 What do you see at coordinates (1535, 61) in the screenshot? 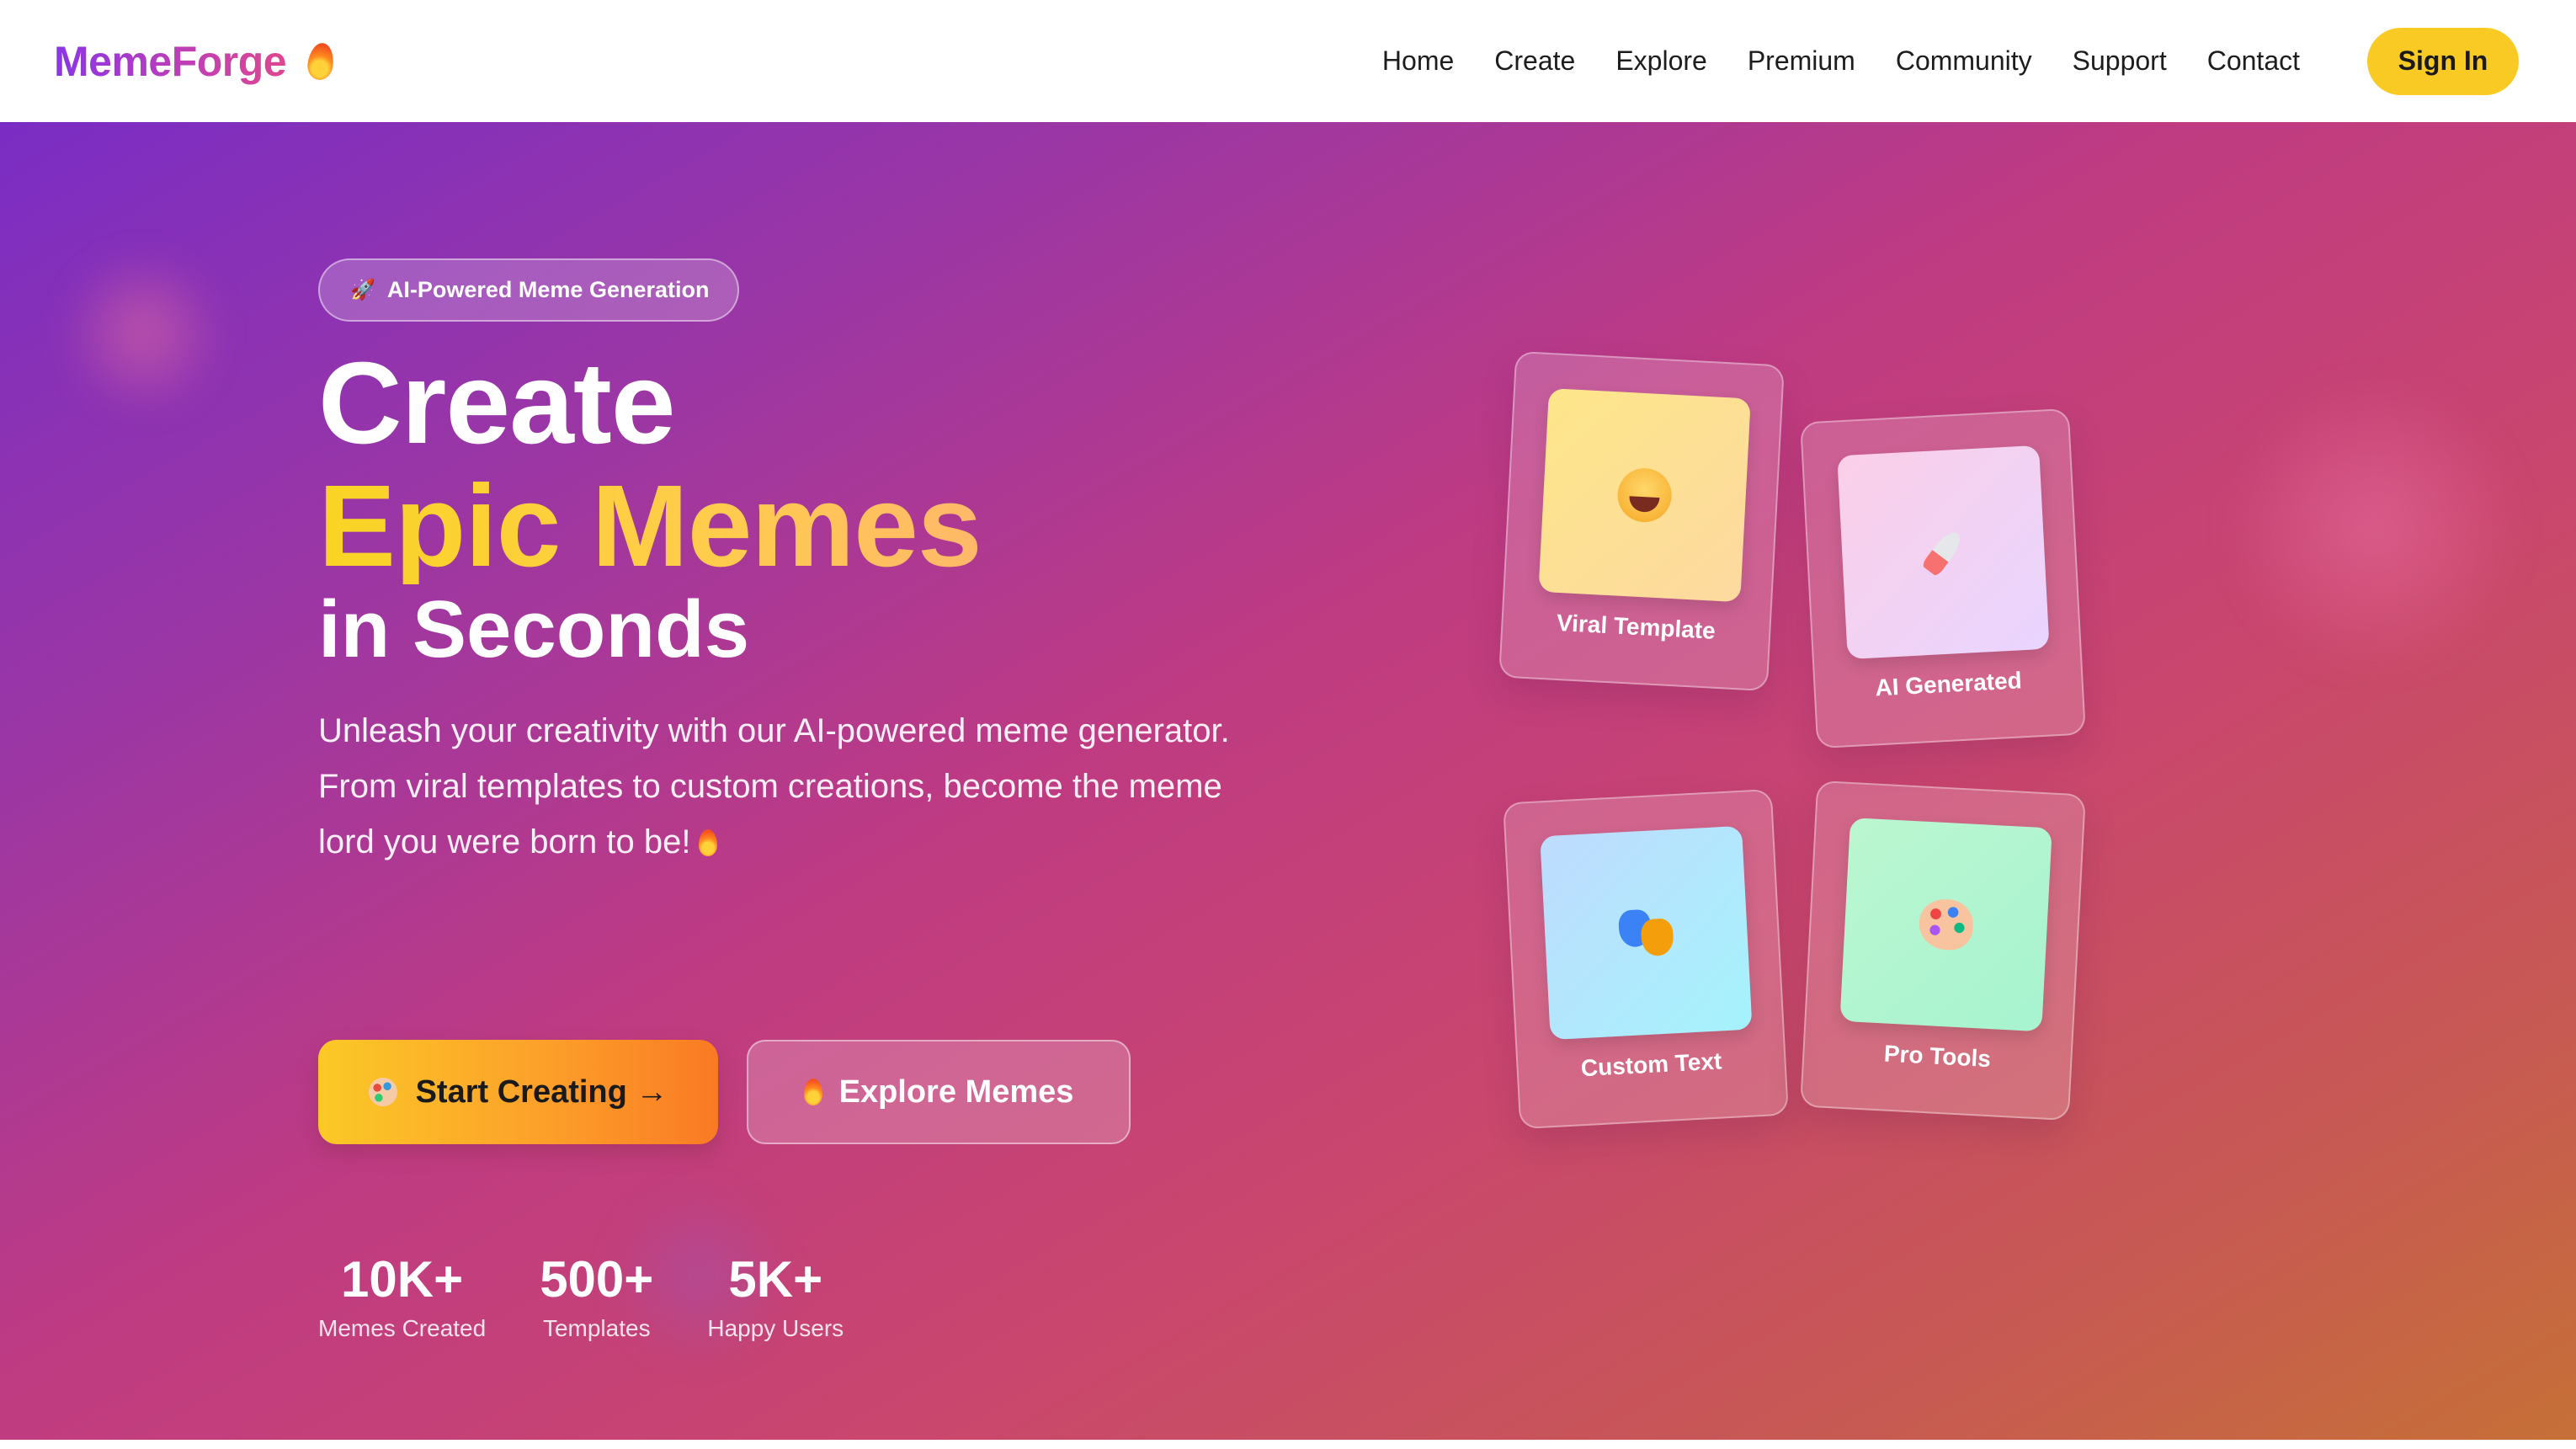
I see `nav-link-create: Create` at bounding box center [1535, 61].